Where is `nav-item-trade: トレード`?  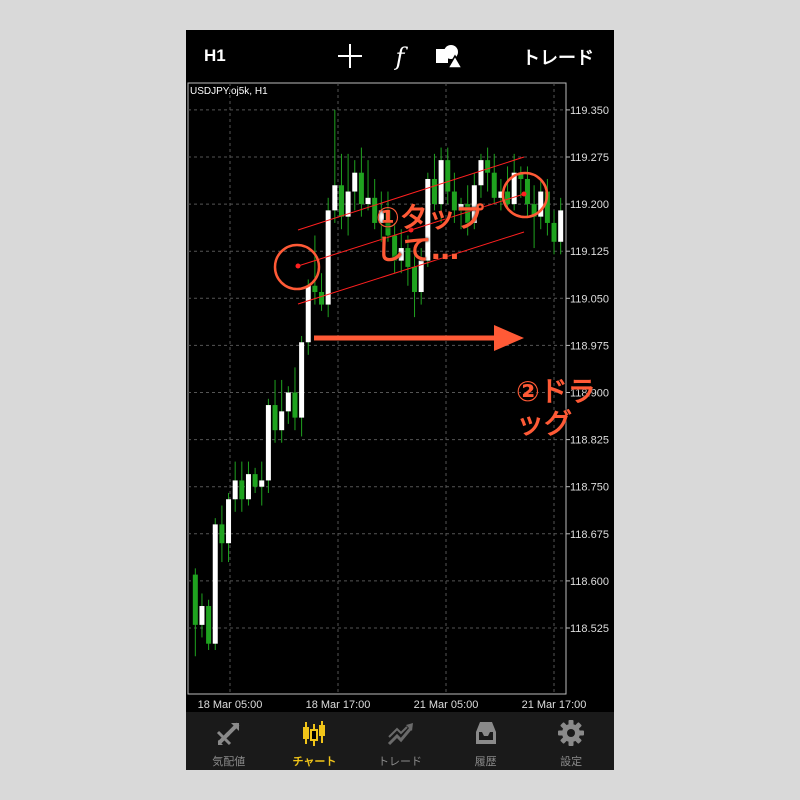 nav-item-trade: トレード is located at coordinates (400, 741).